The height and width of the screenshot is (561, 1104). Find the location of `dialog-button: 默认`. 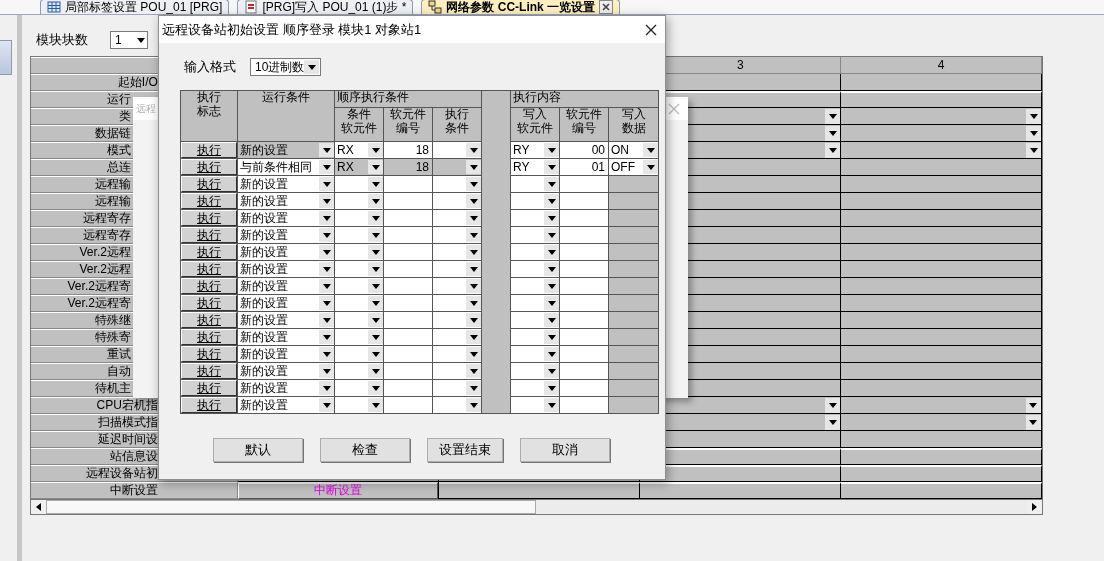

dialog-button: 默认 is located at coordinates (258, 450).